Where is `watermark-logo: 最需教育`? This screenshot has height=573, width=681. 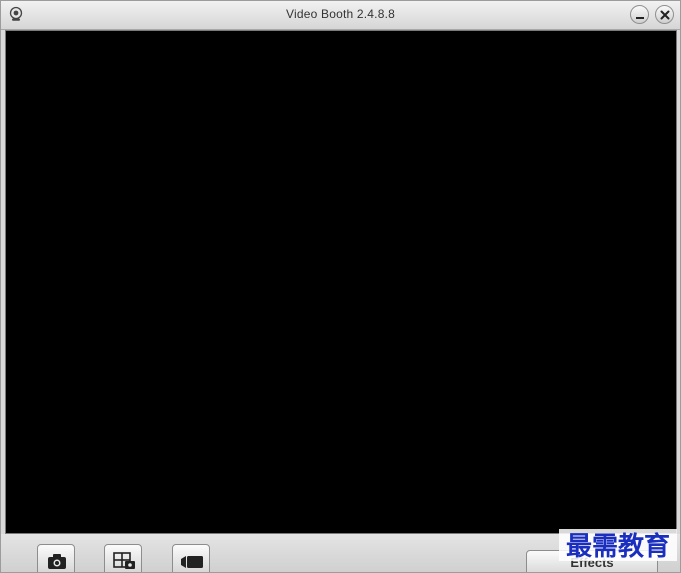
watermark-logo: 最需教育 is located at coordinates (618, 545).